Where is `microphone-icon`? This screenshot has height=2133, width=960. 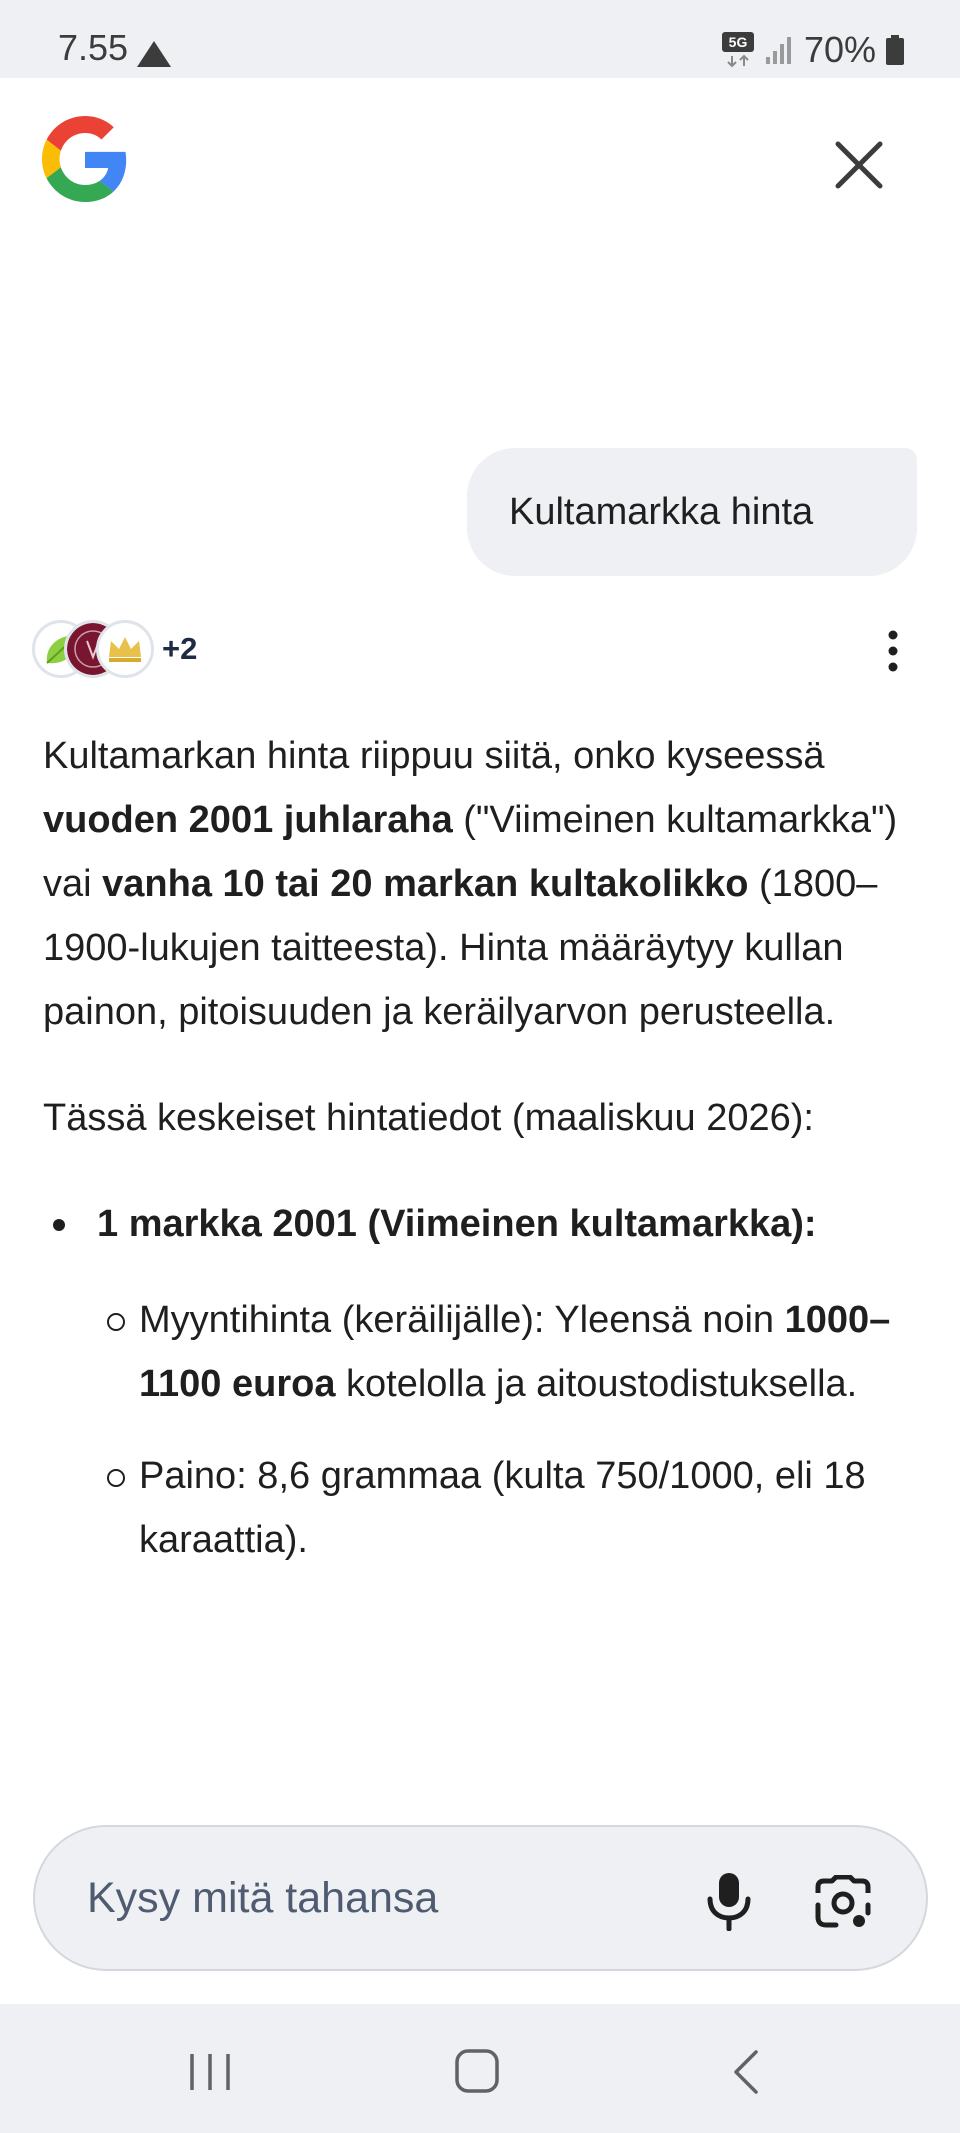 microphone-icon is located at coordinates (729, 1902).